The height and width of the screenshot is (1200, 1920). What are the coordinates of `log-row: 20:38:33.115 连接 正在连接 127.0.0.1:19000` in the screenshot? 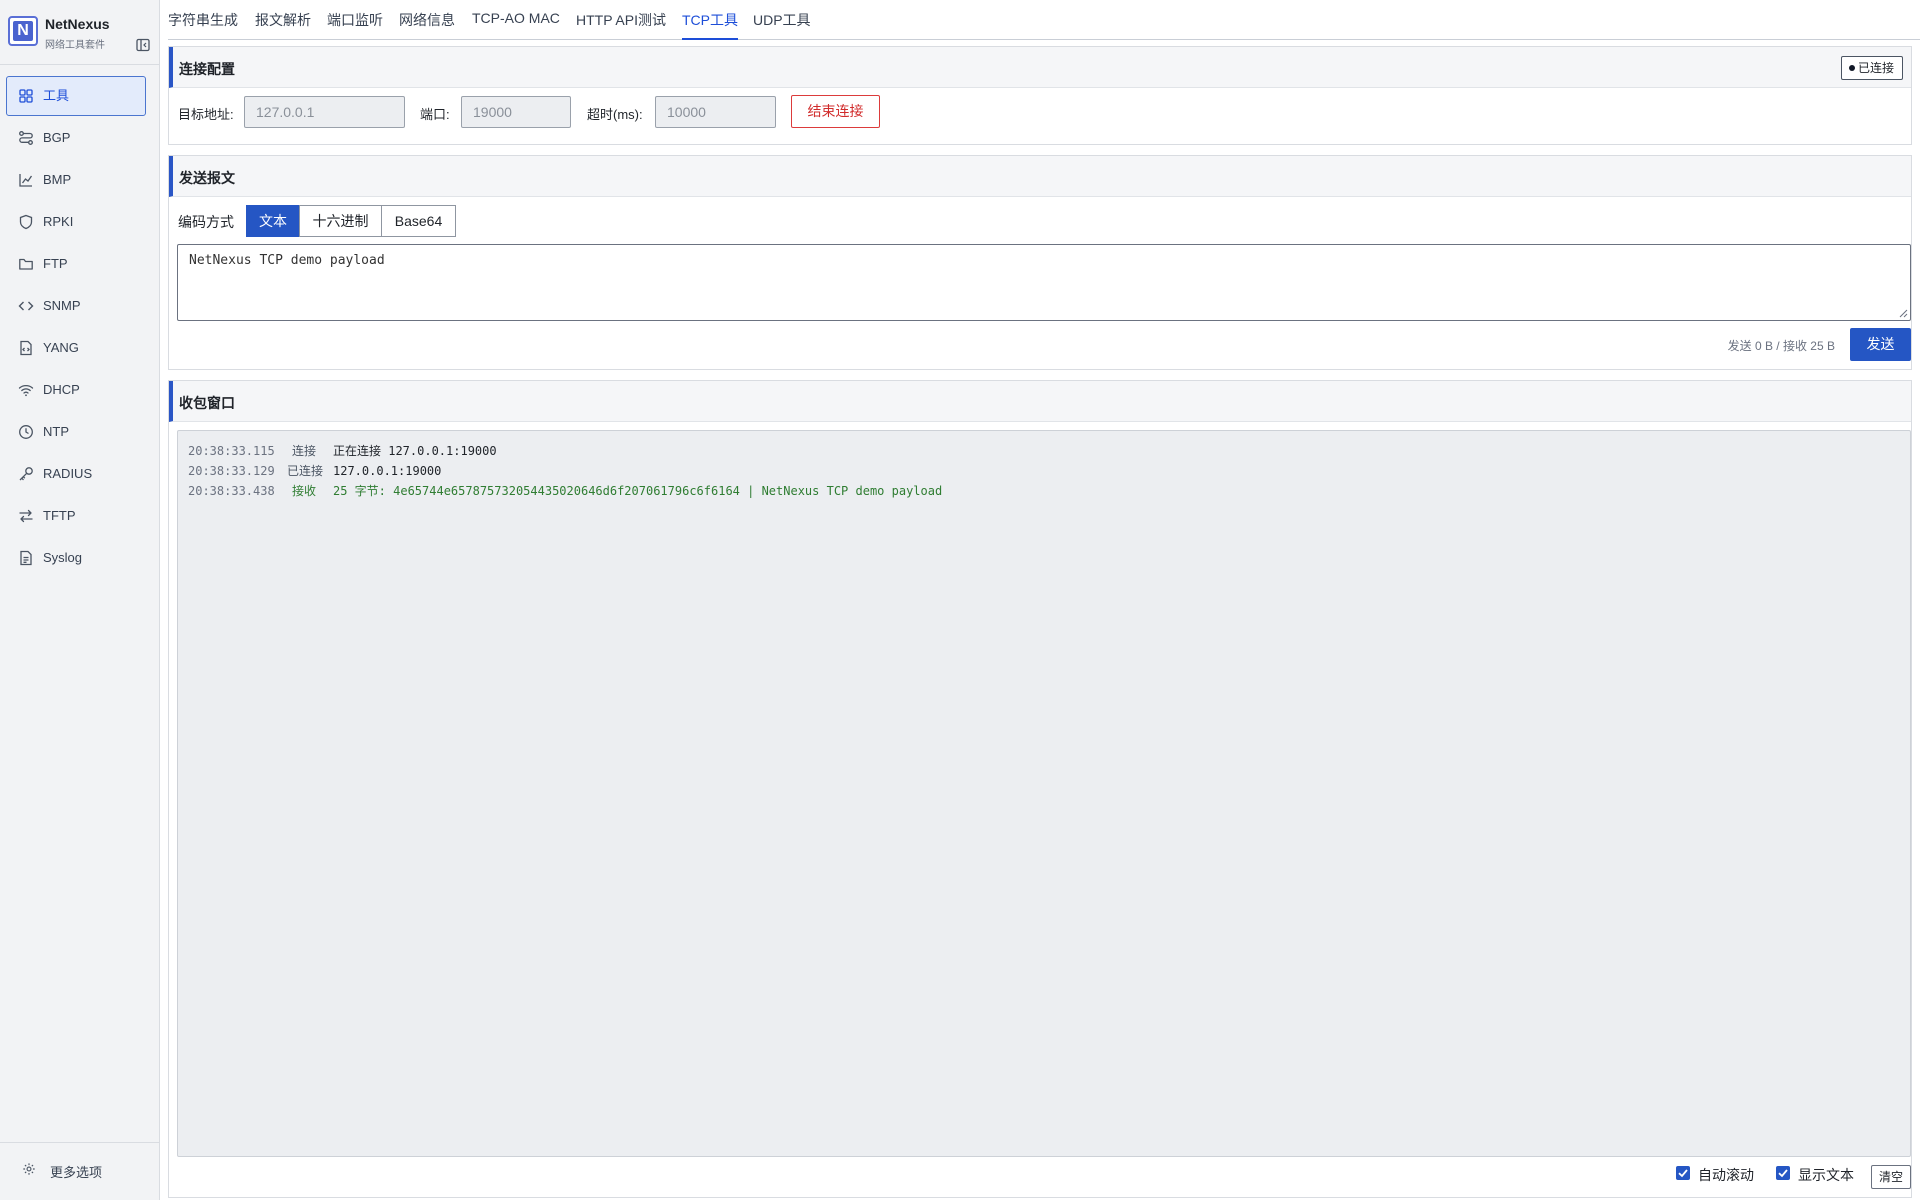 It's located at (1044, 451).